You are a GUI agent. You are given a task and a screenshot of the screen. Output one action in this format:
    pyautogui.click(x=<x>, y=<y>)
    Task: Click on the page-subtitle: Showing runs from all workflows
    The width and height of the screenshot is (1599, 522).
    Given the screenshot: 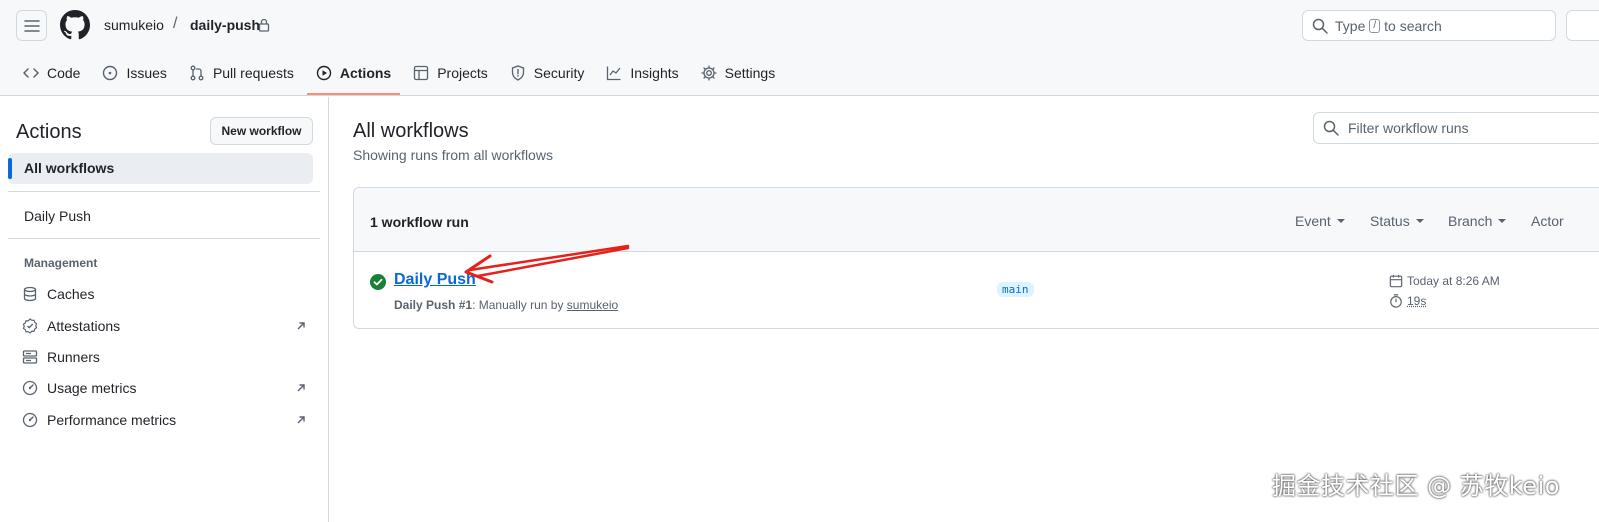 What is the action you would take?
    pyautogui.click(x=453, y=155)
    